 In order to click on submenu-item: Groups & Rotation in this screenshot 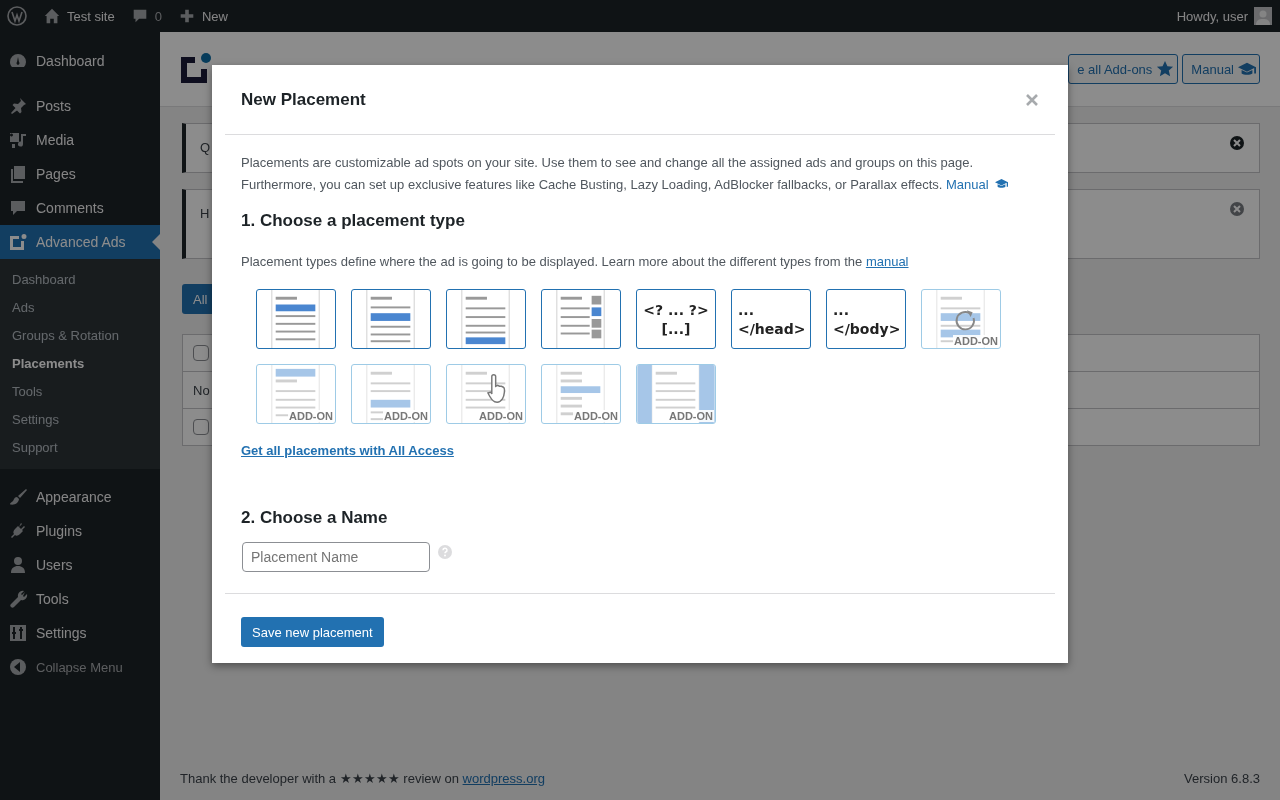, I will do `click(80, 336)`.